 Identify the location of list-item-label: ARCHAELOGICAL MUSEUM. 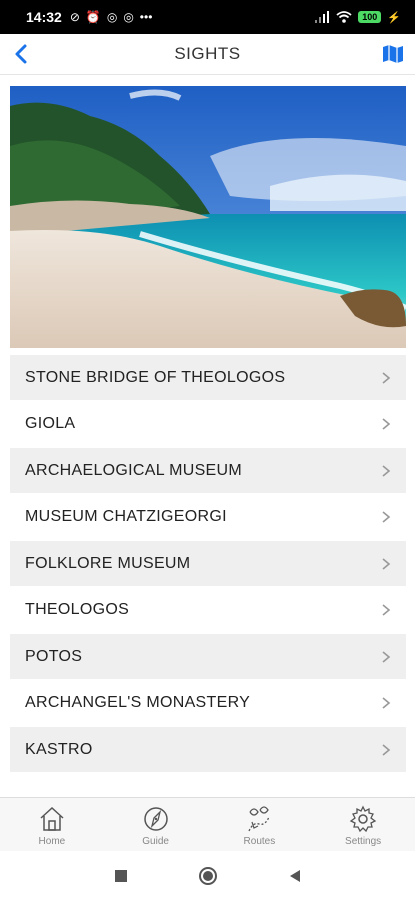
(133, 470).